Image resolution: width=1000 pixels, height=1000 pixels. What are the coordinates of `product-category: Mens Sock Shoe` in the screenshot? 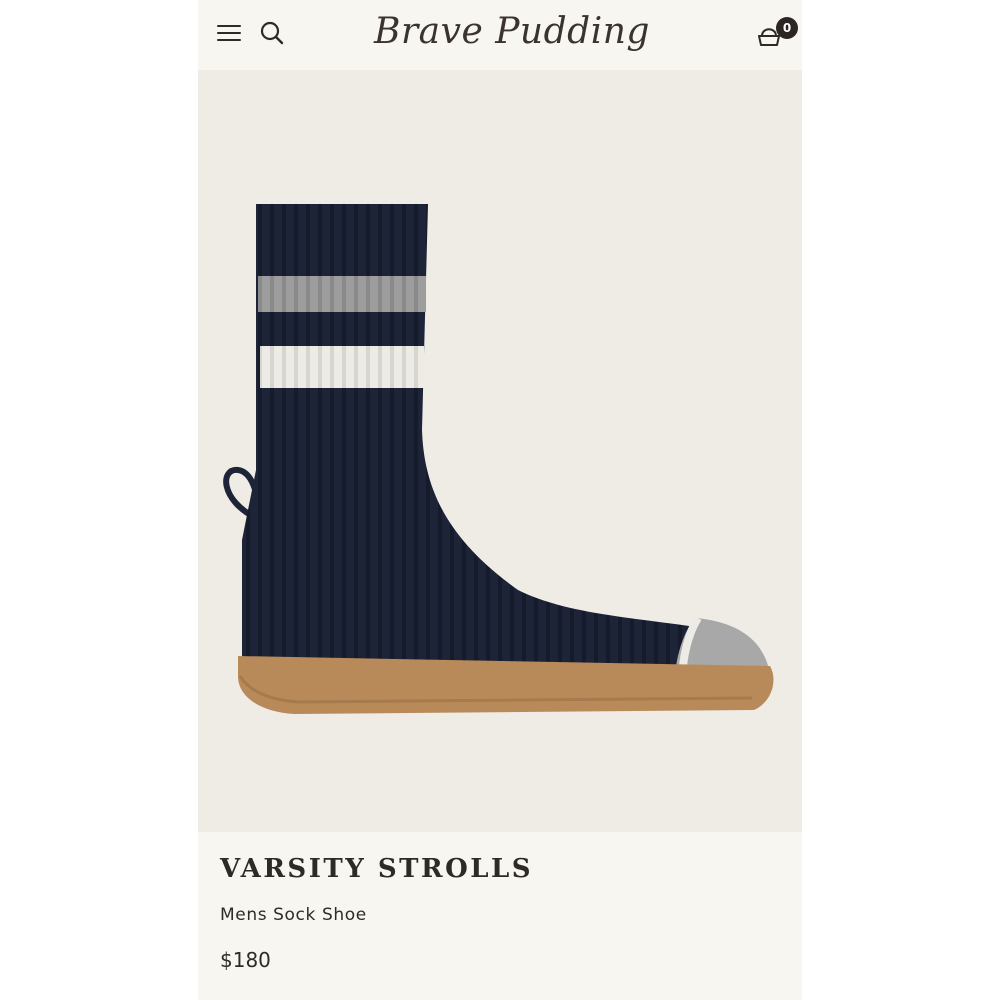 It's located at (293, 915).